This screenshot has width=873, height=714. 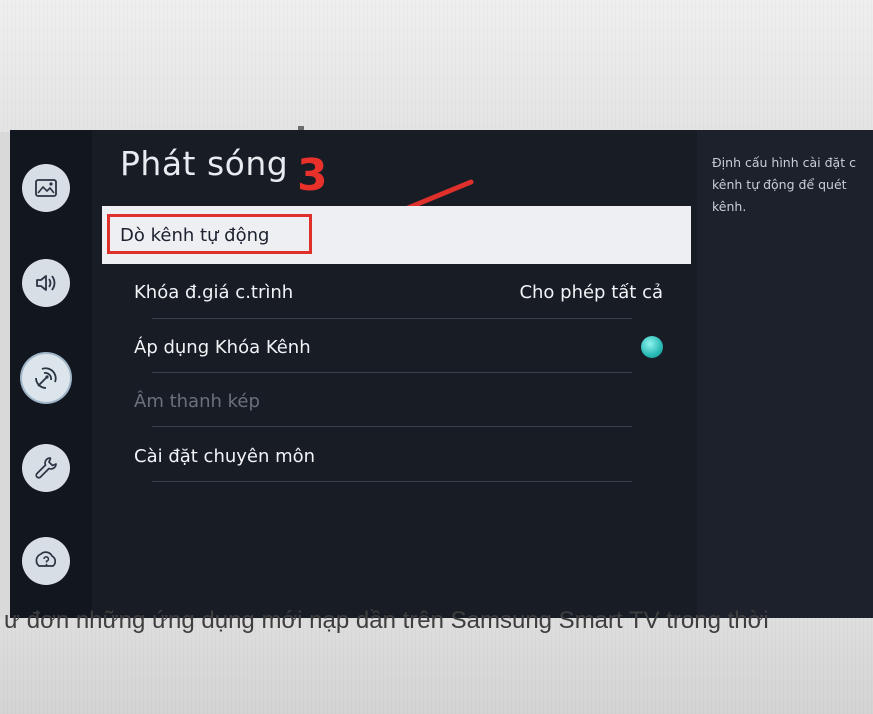 I want to click on annotation-highlight-box, so click(x=209, y=234).